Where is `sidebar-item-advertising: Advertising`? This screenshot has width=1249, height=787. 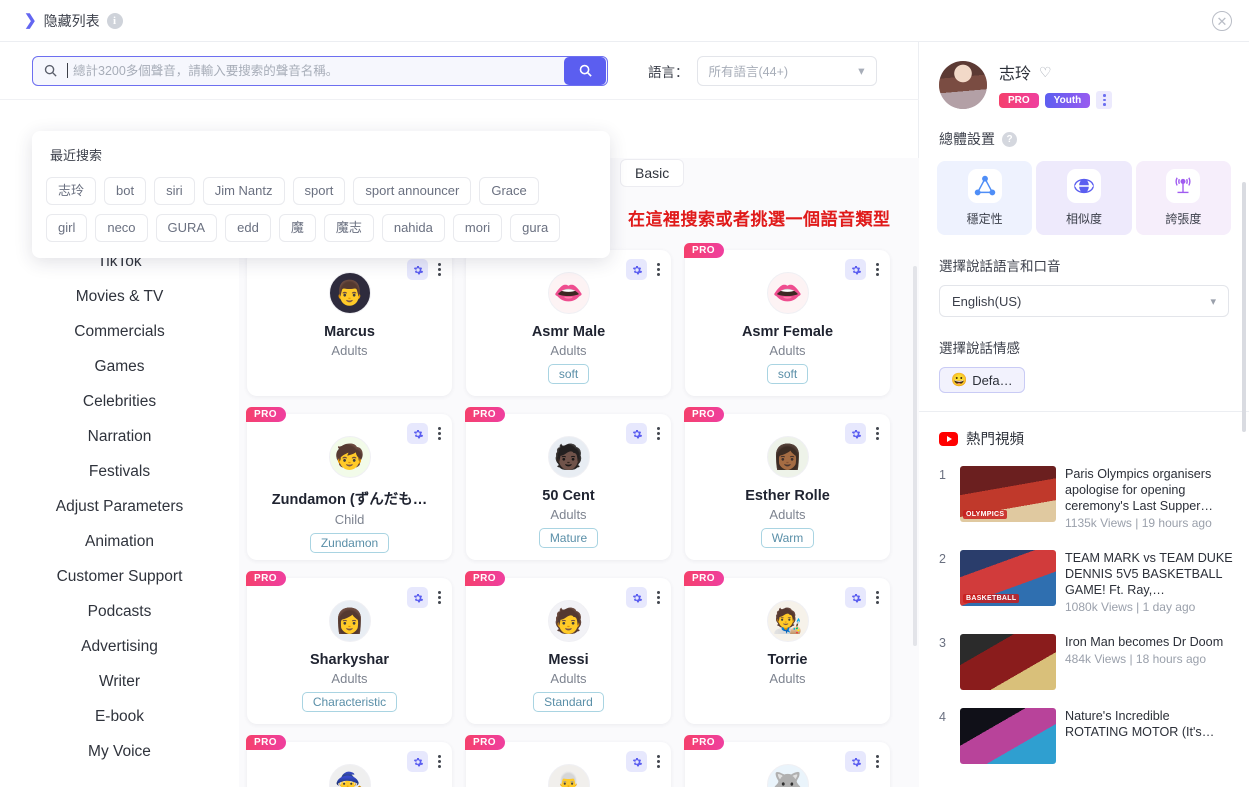 sidebar-item-advertising: Advertising is located at coordinates (119, 646).